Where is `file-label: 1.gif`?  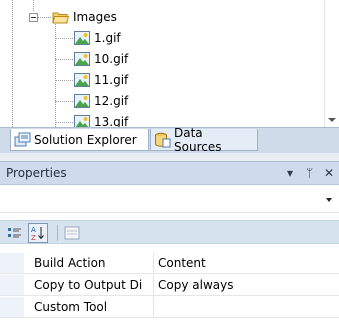 file-label: 1.gif is located at coordinates (107, 38).